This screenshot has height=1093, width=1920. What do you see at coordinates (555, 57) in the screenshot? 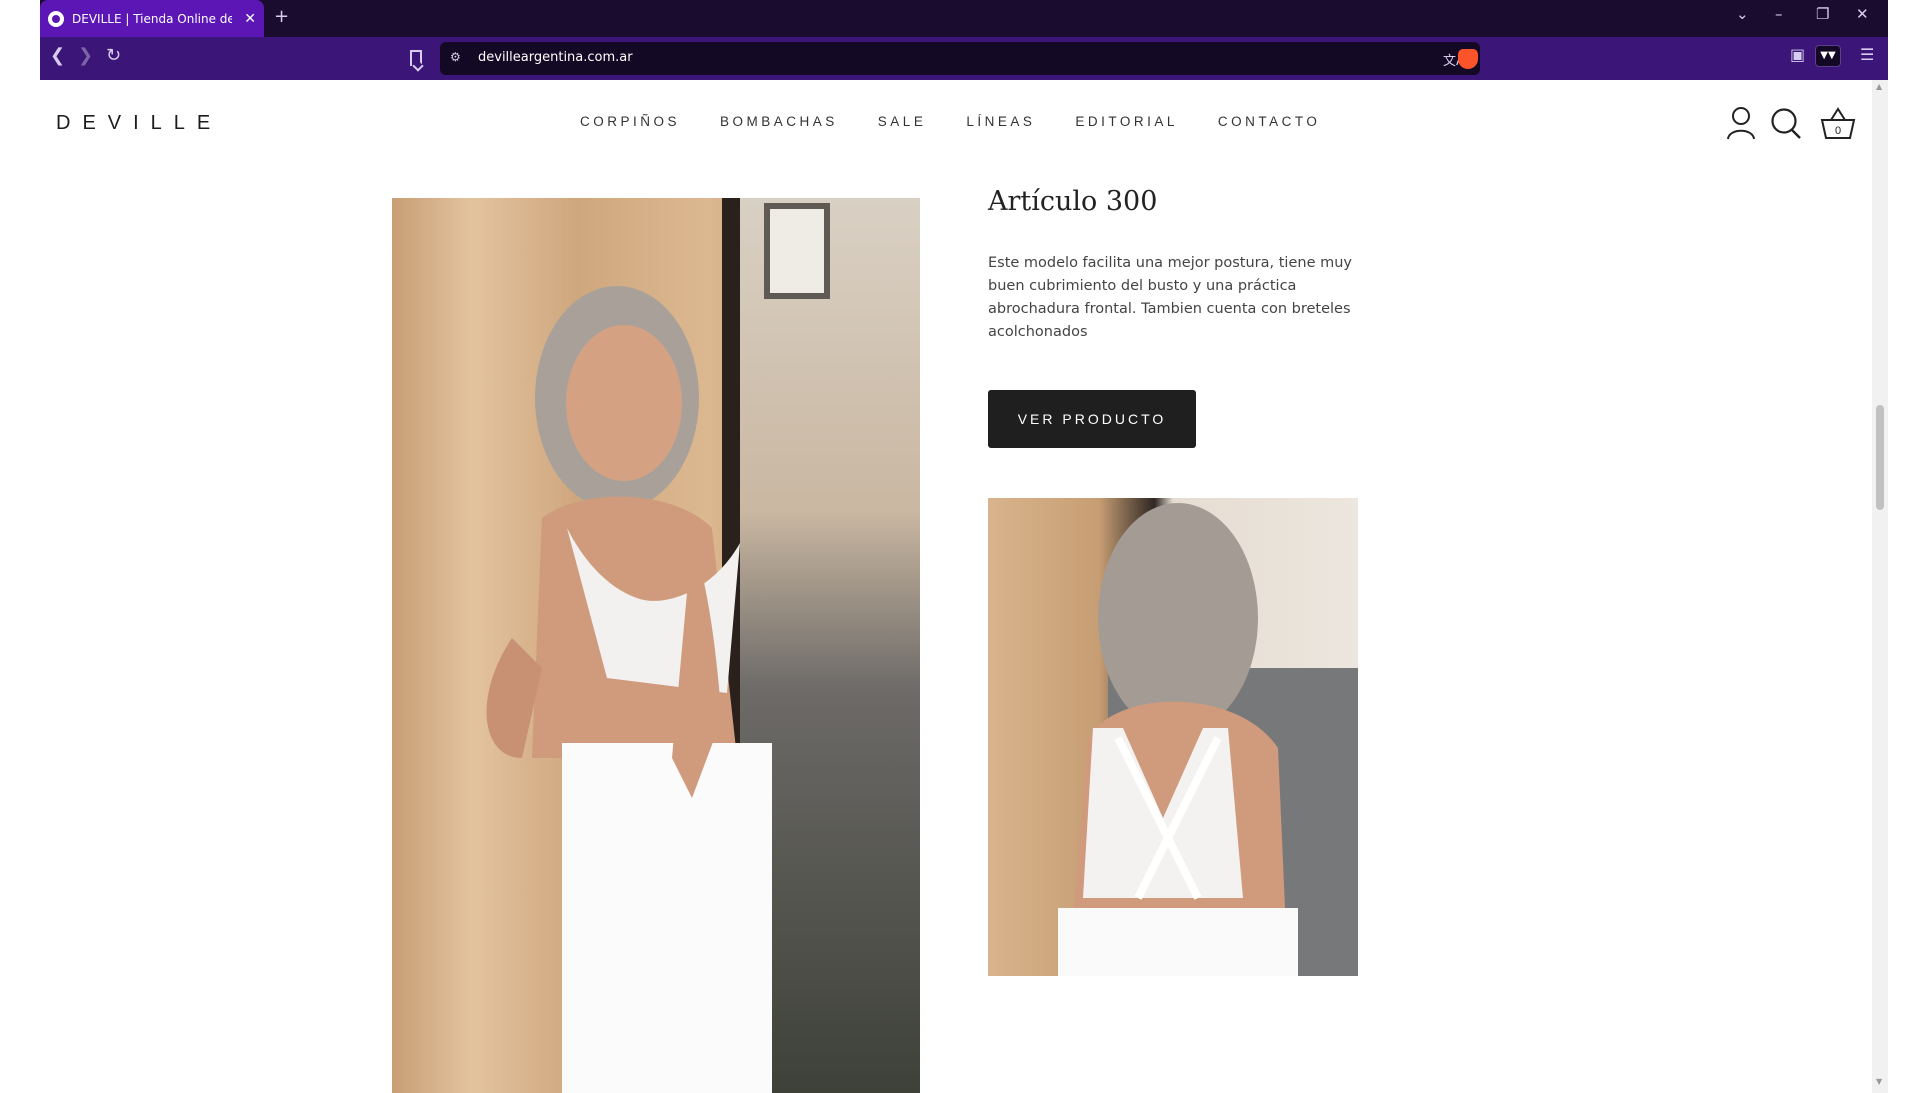
I see `url-text: devilleargentina.com.ar` at bounding box center [555, 57].